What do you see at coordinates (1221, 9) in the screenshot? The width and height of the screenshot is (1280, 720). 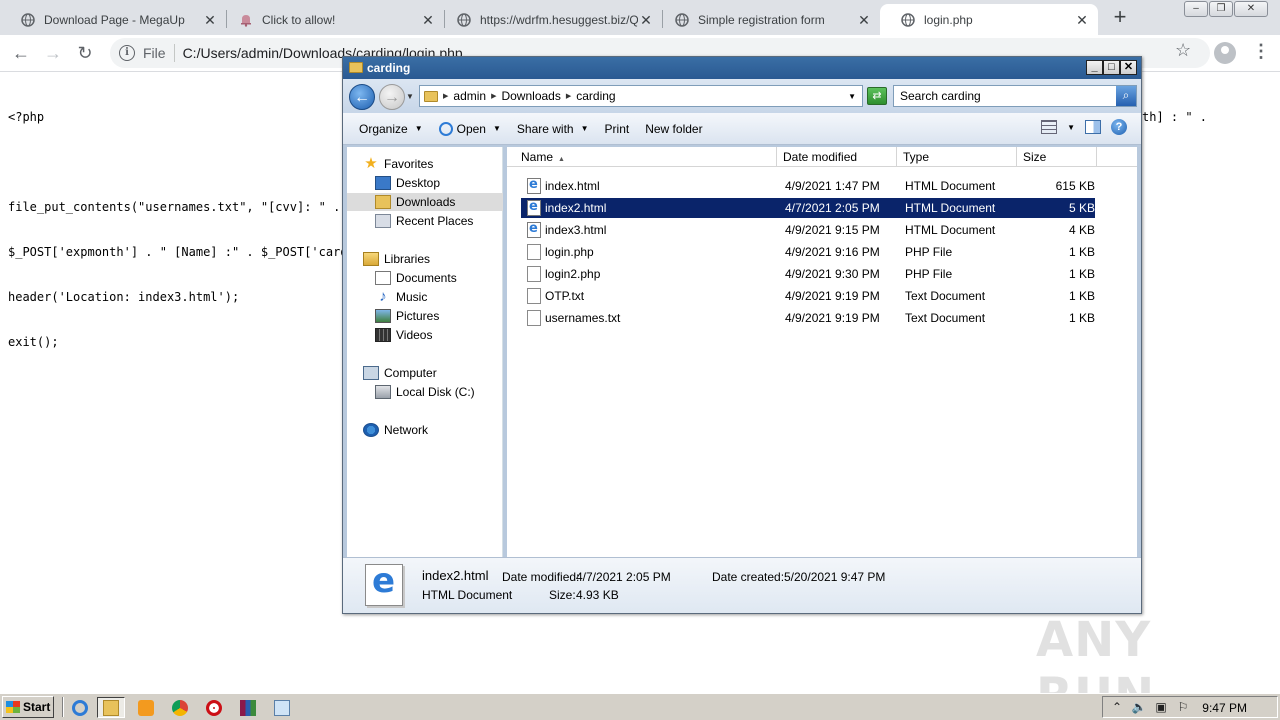 I see `maximize-button: ❐` at bounding box center [1221, 9].